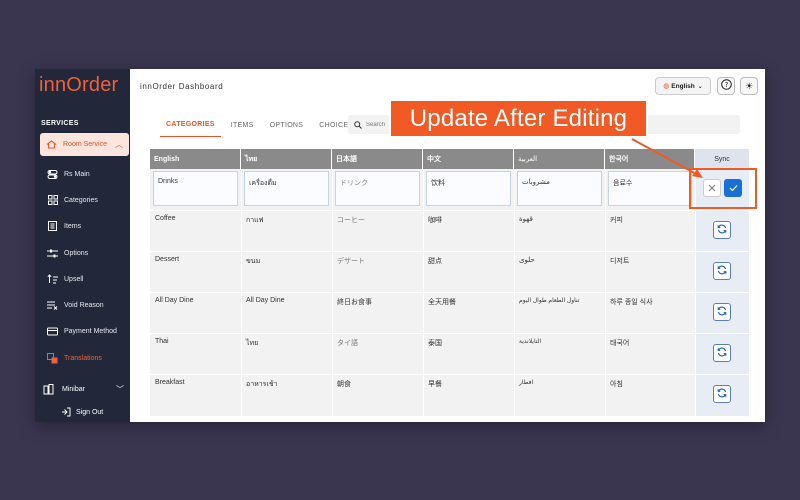  What do you see at coordinates (52, 331) in the screenshot?
I see `card-icon` at bounding box center [52, 331].